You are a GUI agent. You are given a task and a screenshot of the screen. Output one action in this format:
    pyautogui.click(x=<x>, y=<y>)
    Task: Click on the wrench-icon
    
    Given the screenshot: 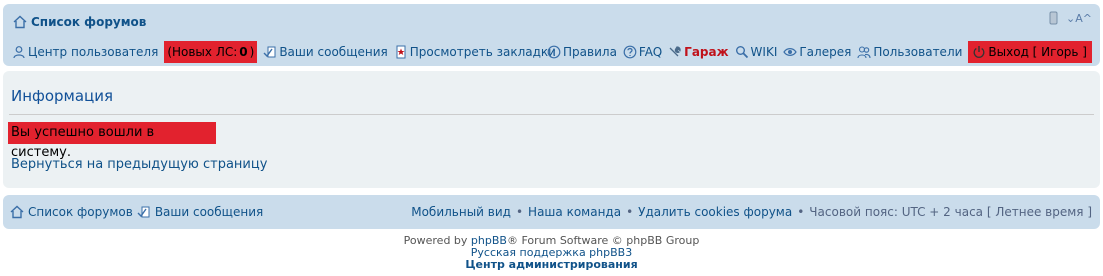 What is the action you would take?
    pyautogui.click(x=675, y=52)
    